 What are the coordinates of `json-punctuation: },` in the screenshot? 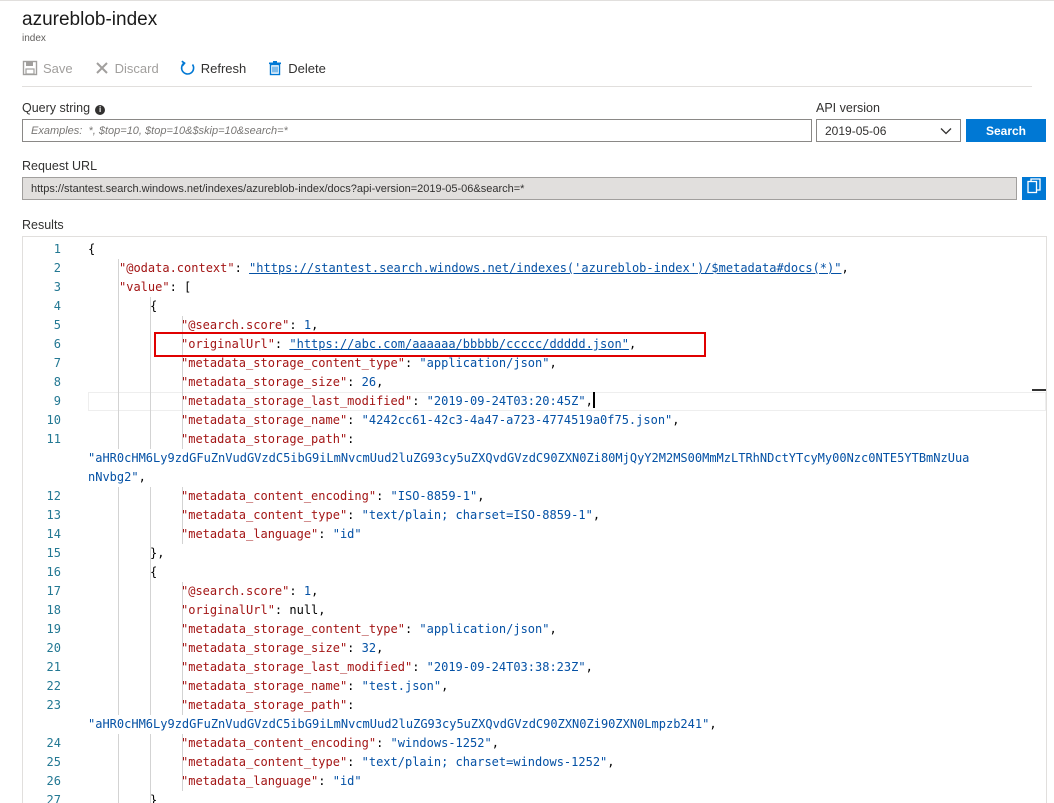 It's located at (157, 553).